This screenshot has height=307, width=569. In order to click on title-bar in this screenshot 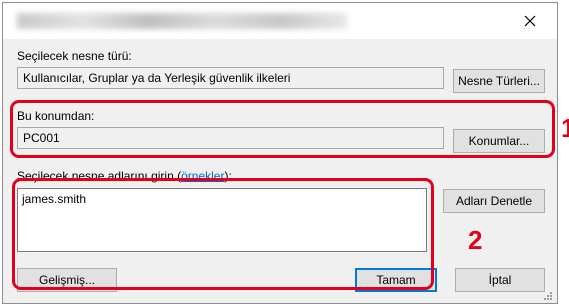, I will do `click(280, 21)`.